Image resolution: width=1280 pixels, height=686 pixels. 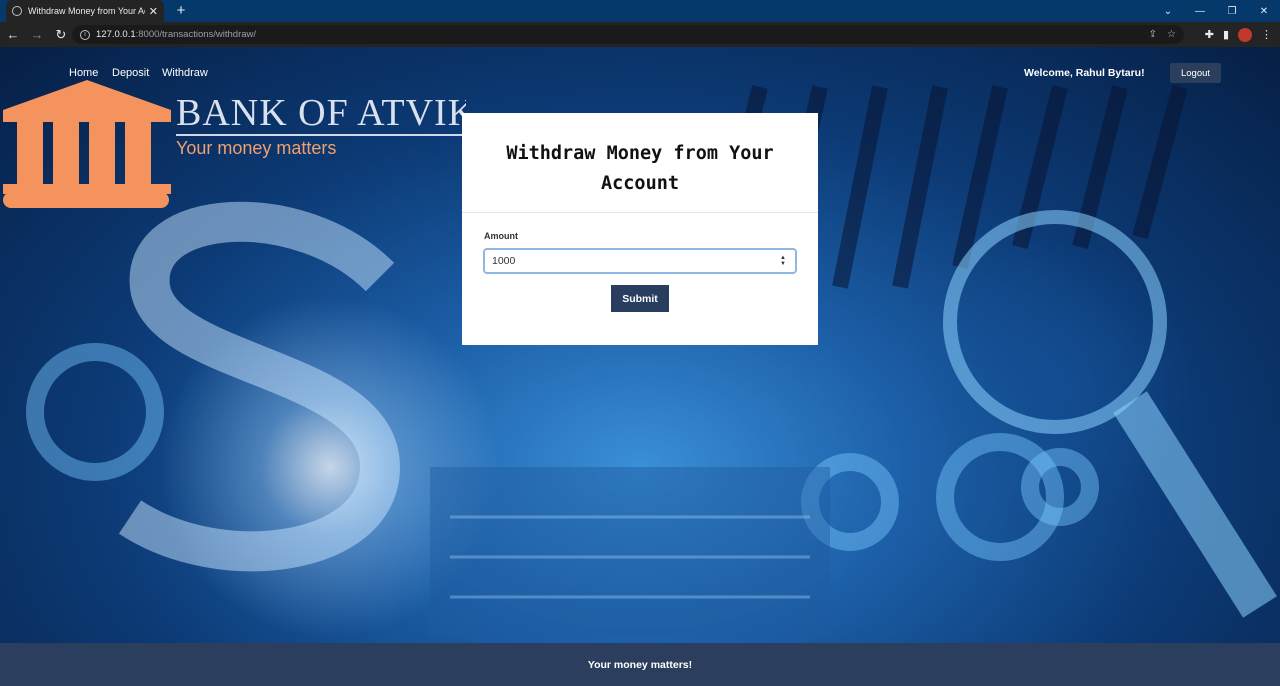 I want to click on welcome-message: Welcome, Rahul Bytaru!, so click(x=1084, y=73).